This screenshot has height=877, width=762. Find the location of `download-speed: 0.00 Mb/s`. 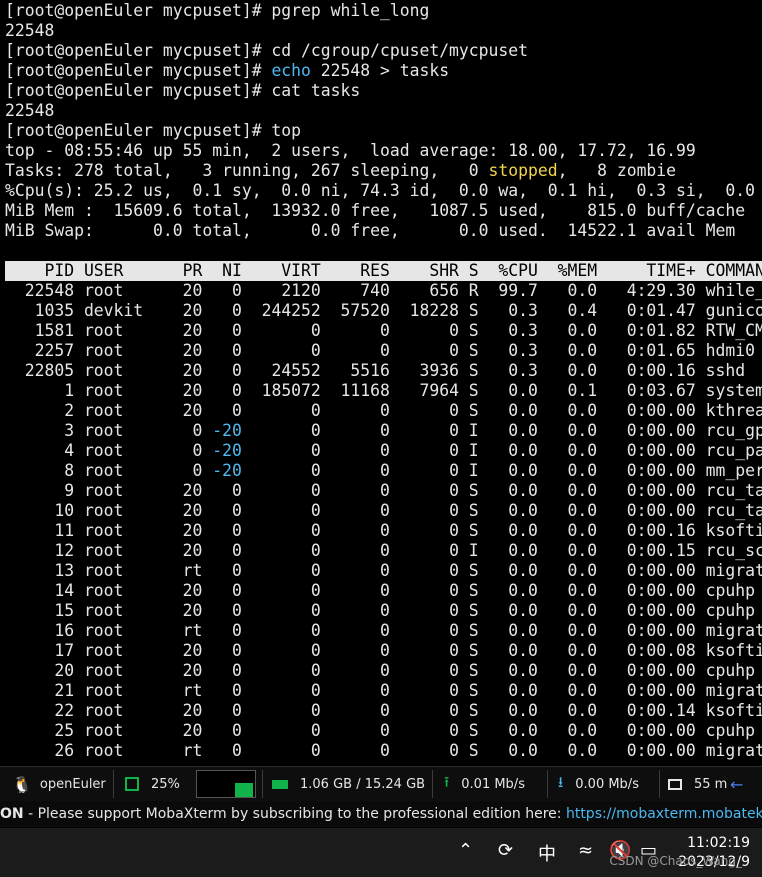

download-speed: 0.00 Mb/s is located at coordinates (607, 784).